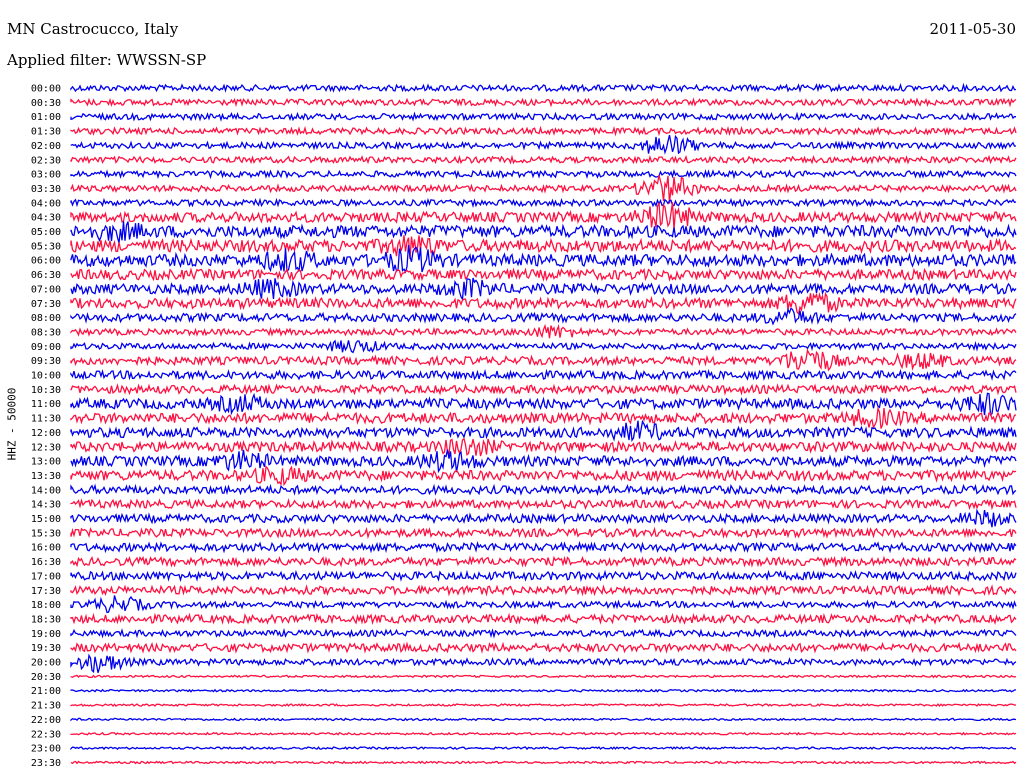 This screenshot has width=1024, height=780. Describe the element at coordinates (46, 605) in the screenshot. I see `row-label: 18:00` at that location.